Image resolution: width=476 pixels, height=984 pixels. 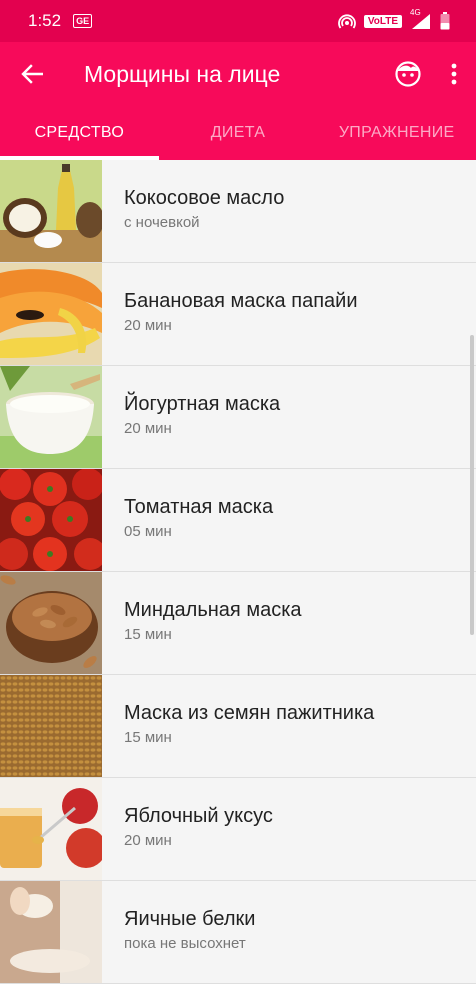 I want to click on list-item: Яблочный уксус 20 мин, so click(x=238, y=829).